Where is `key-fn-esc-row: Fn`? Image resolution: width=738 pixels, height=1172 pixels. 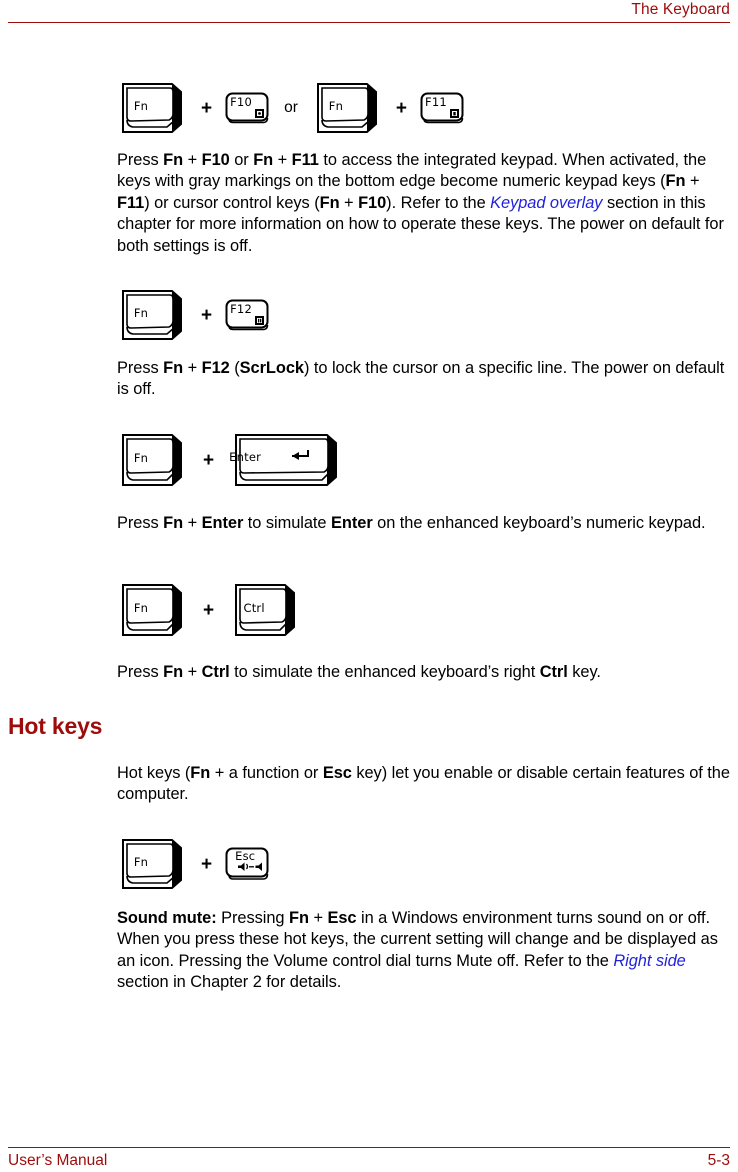 key-fn-esc-row: Fn is located at coordinates (151, 864).